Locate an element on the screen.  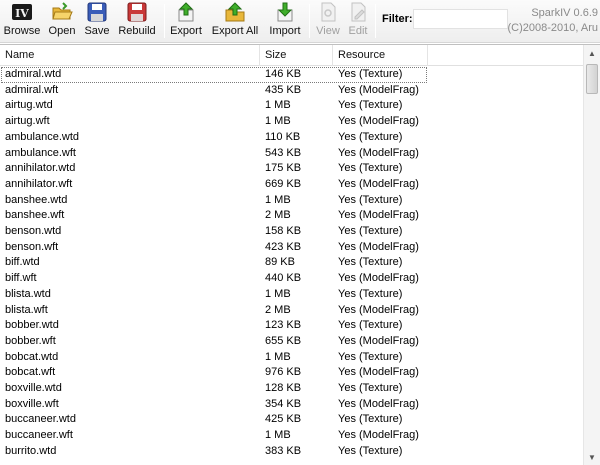
table-row: admiral.wft 435 KB Yes (ModelFrag) is located at coordinates (291, 91).